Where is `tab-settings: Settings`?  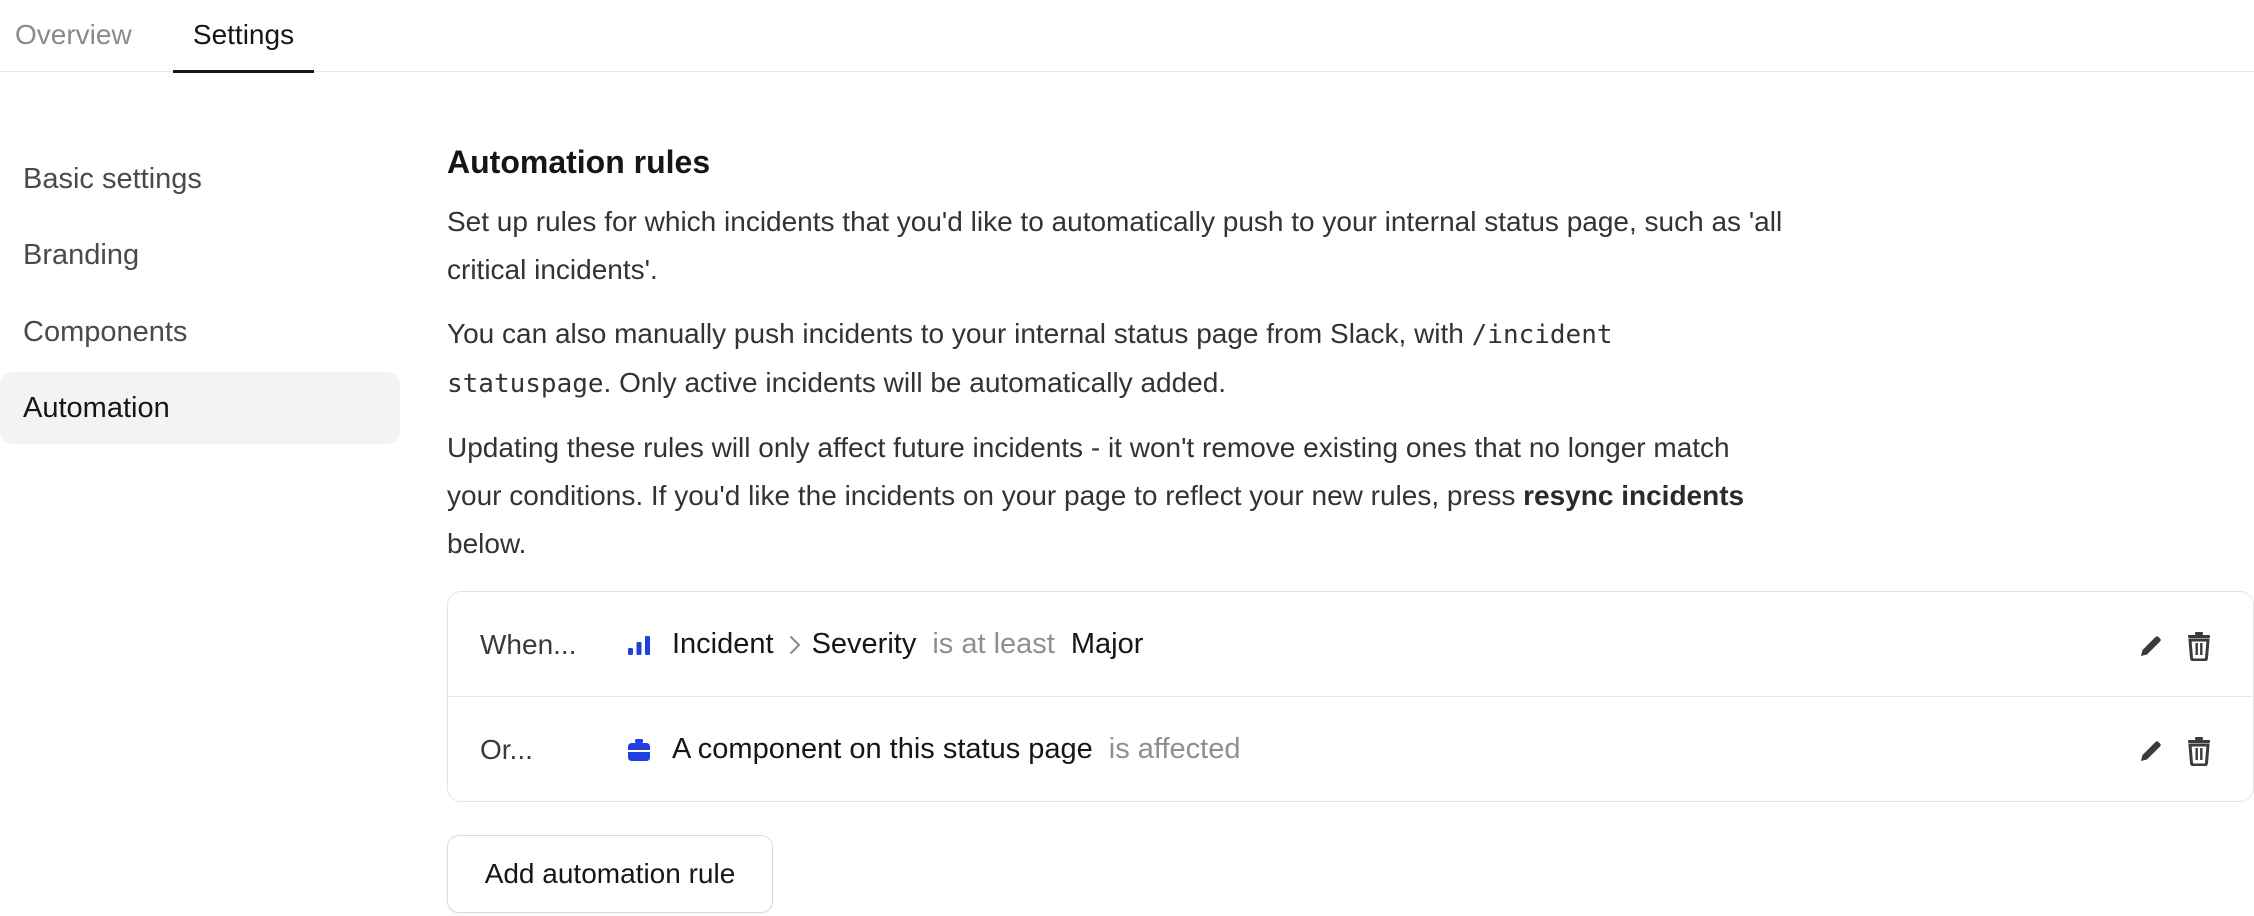 tab-settings: Settings is located at coordinates (243, 36).